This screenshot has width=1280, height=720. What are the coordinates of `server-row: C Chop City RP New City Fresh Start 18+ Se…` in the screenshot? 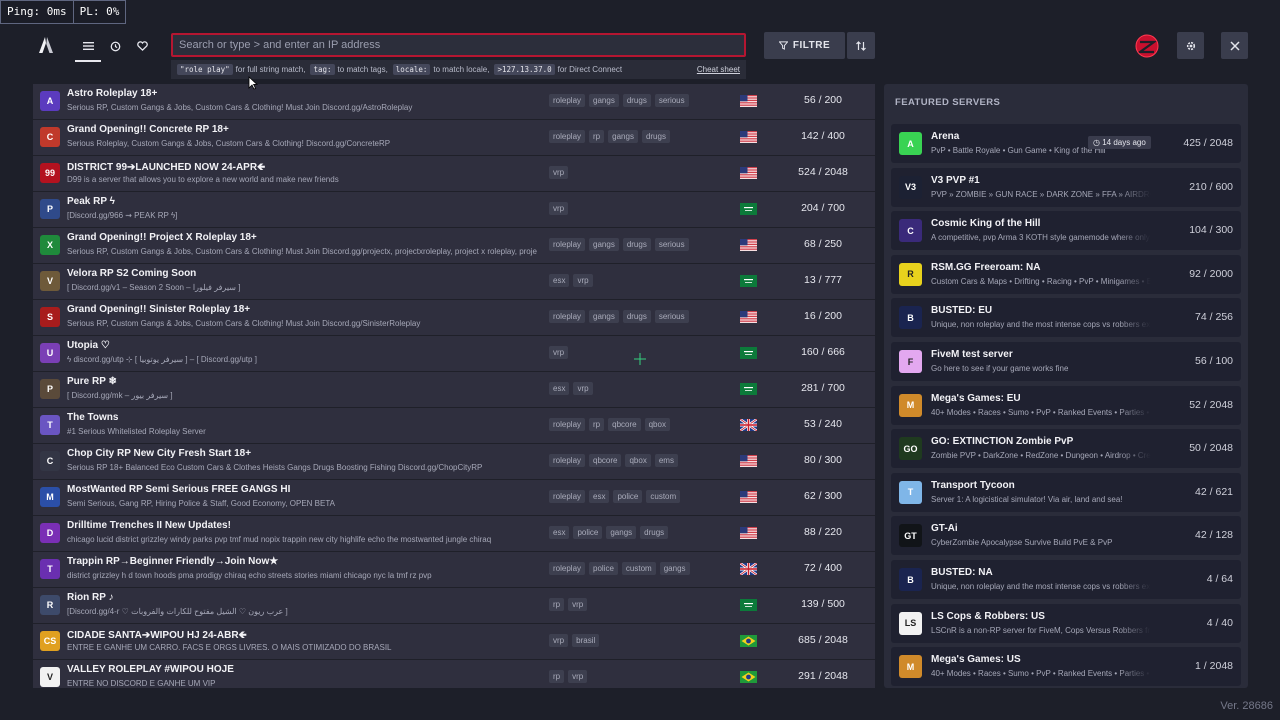 It's located at (454, 462).